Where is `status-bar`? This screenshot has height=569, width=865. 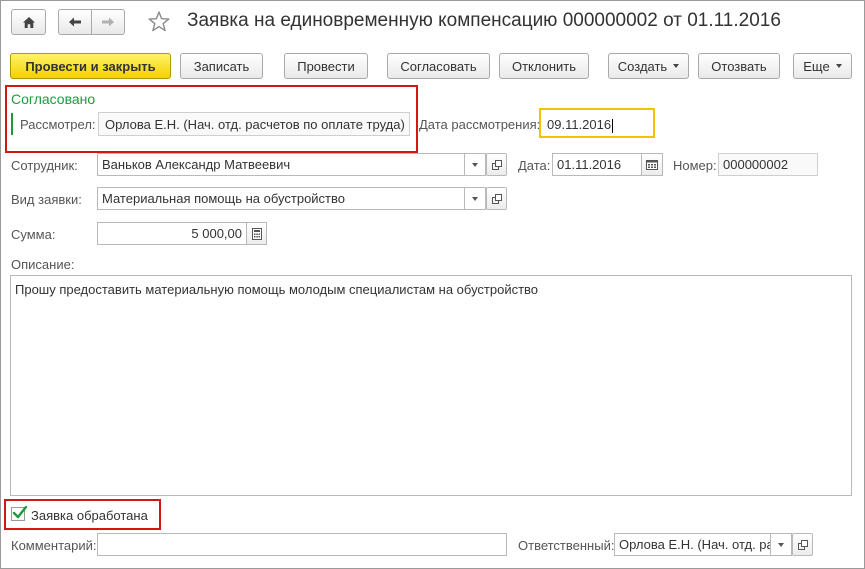 status-bar is located at coordinates (12, 124).